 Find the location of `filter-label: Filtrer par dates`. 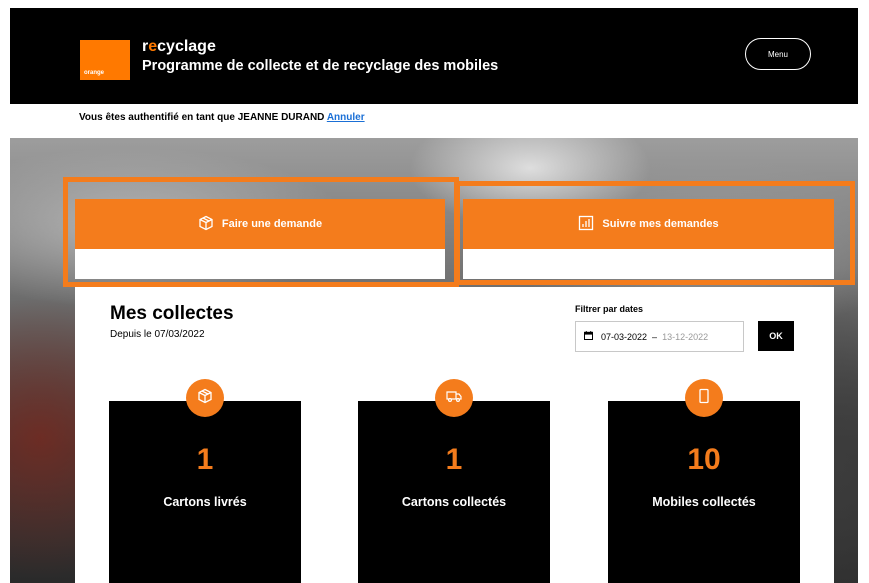

filter-label: Filtrer par dates is located at coordinates (609, 309).